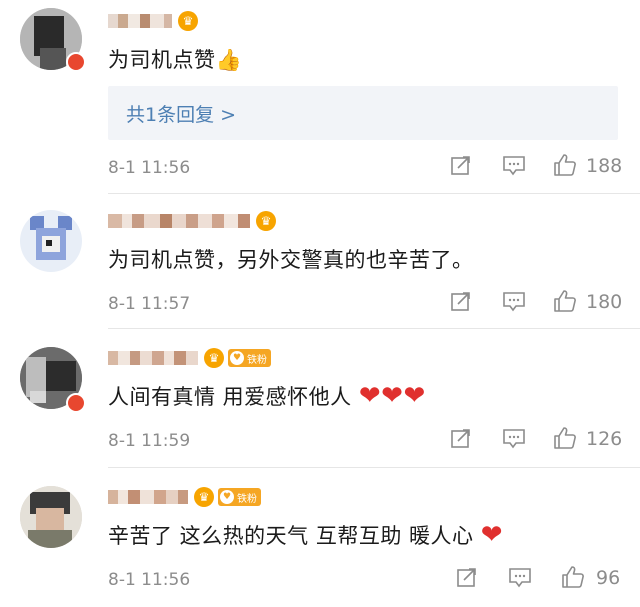 This screenshot has width=640, height=607. I want to click on comment-time: 8-1 11:57, so click(149, 304).